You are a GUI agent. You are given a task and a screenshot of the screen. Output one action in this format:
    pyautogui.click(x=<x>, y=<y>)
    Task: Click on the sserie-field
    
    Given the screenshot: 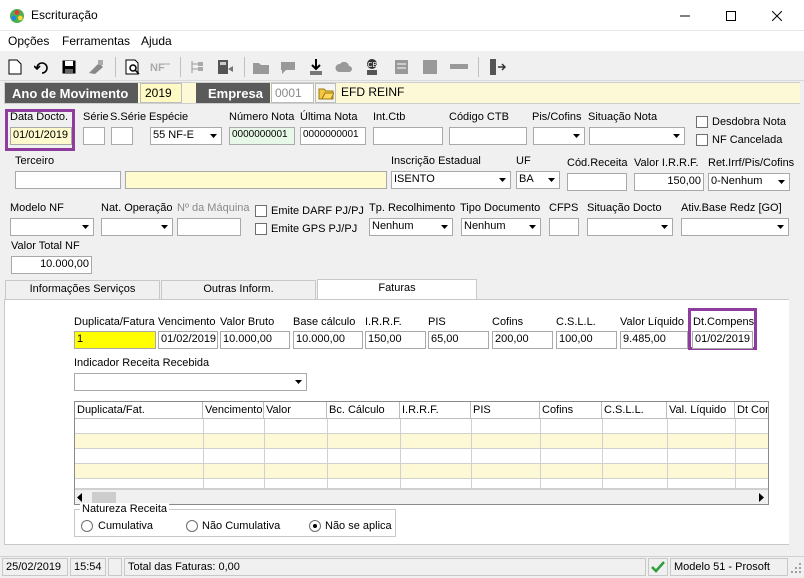 What is the action you would take?
    pyautogui.click(x=122, y=136)
    